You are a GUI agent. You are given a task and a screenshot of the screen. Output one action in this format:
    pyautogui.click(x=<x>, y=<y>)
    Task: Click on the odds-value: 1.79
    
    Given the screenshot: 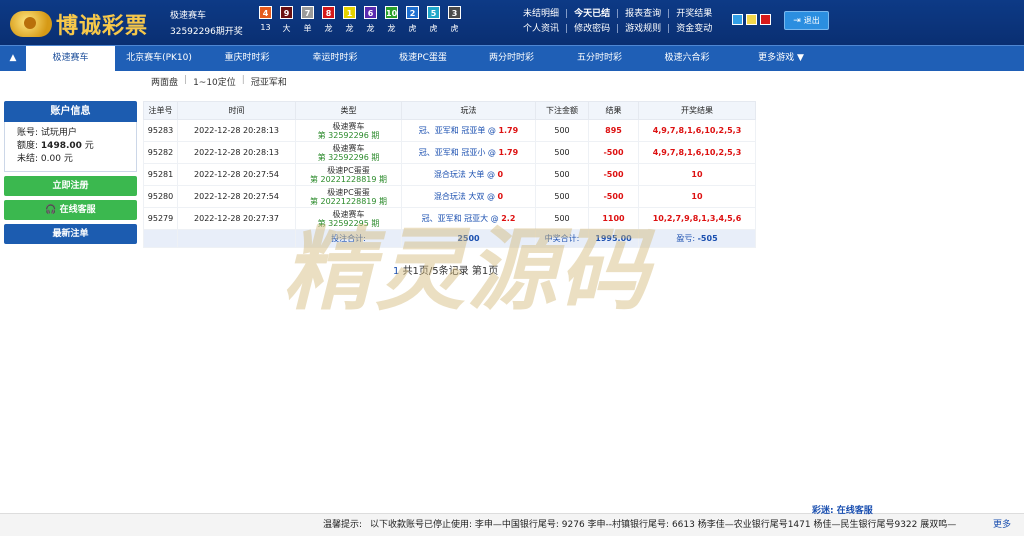 What is the action you would take?
    pyautogui.click(x=508, y=130)
    